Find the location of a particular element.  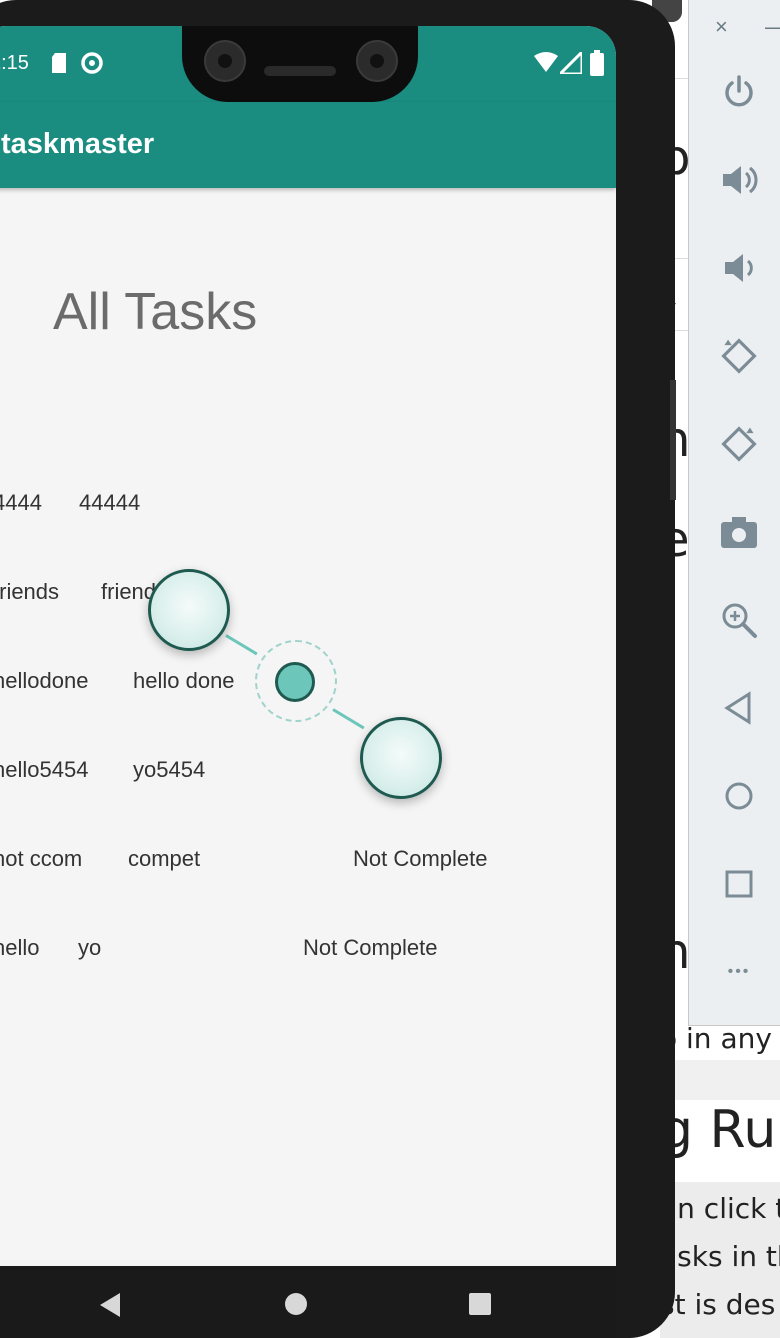

more-button: ••• is located at coordinates (739, 972).